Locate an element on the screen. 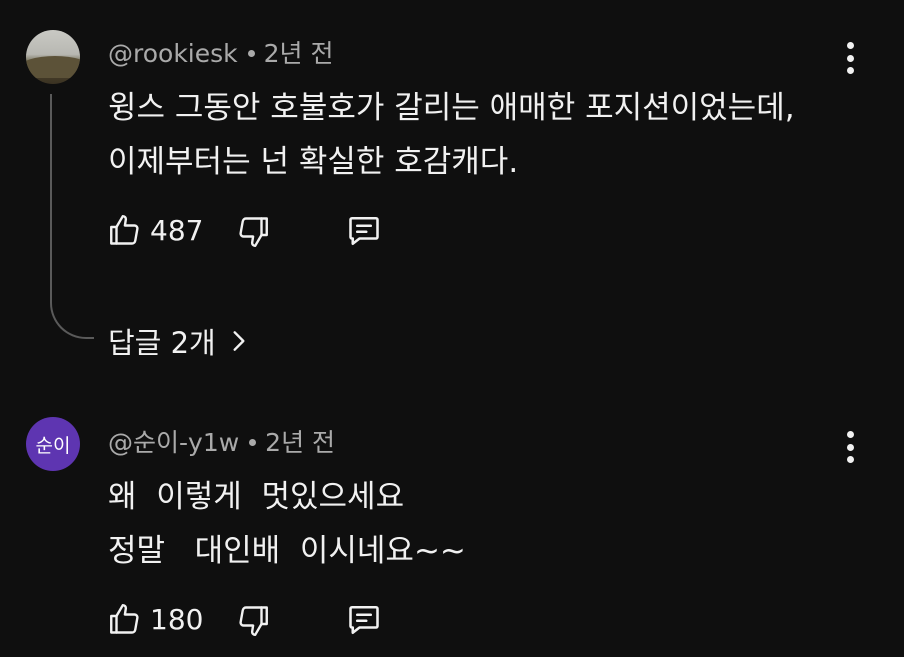 This screenshot has width=904, height=657. avatar is located at coordinates (53, 57).